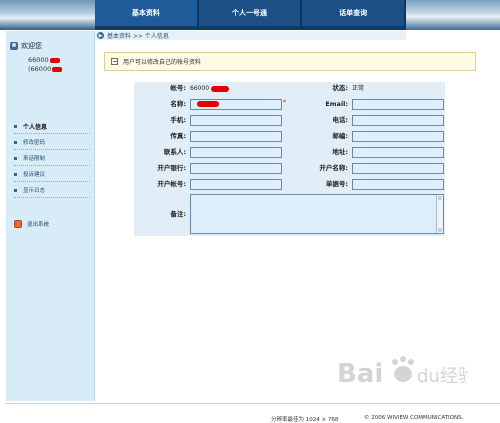  What do you see at coordinates (253, 403) in the screenshot?
I see `footer-divider` at bounding box center [253, 403].